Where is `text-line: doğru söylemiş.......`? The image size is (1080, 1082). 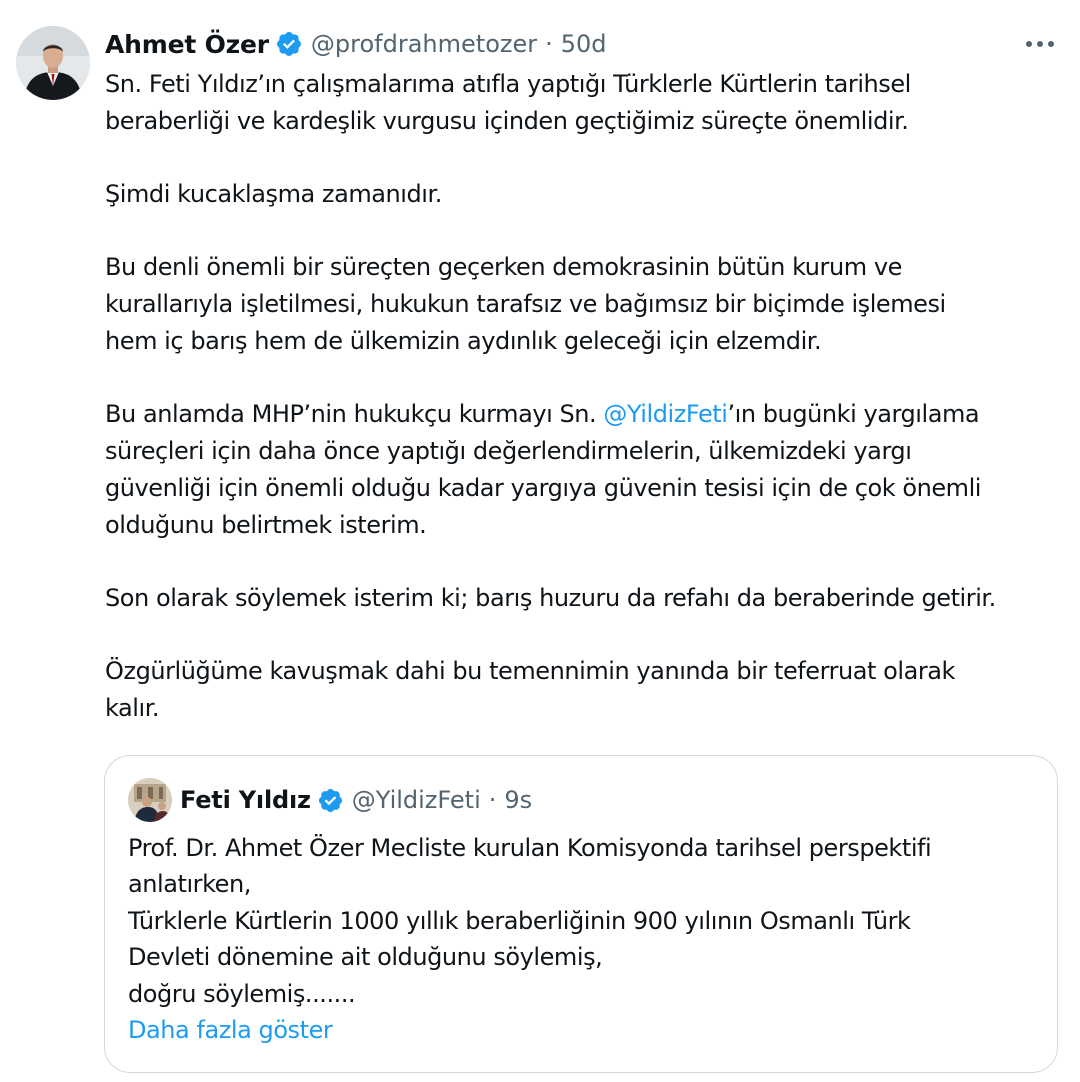 text-line: doğru söylemiş....... is located at coordinates (242, 993).